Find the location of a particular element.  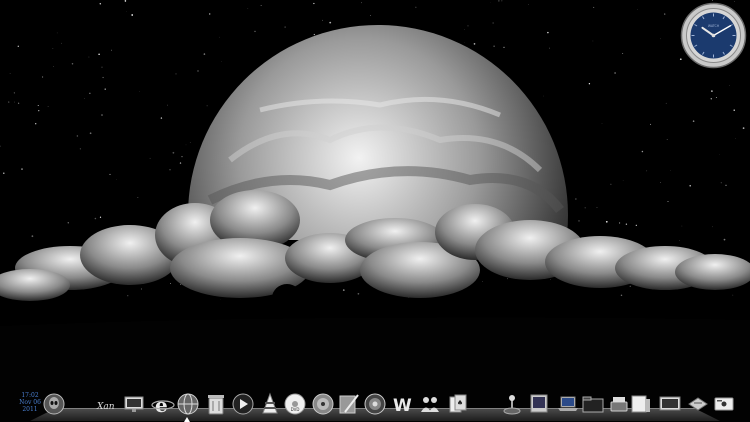

clock-brand: WATCH is located at coordinates (714, 26).